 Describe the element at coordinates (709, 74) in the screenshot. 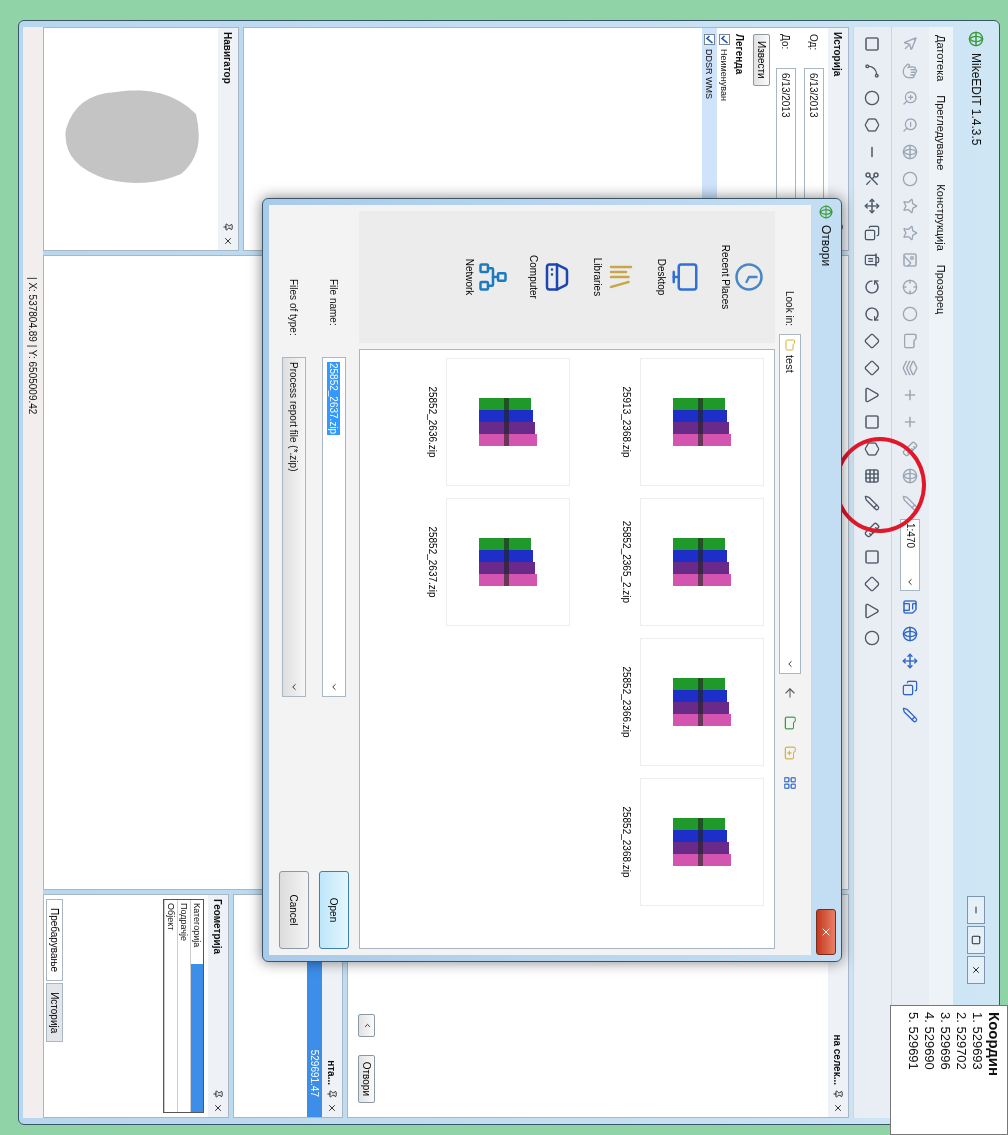

I see `layer-name: DDSR WMS` at that location.